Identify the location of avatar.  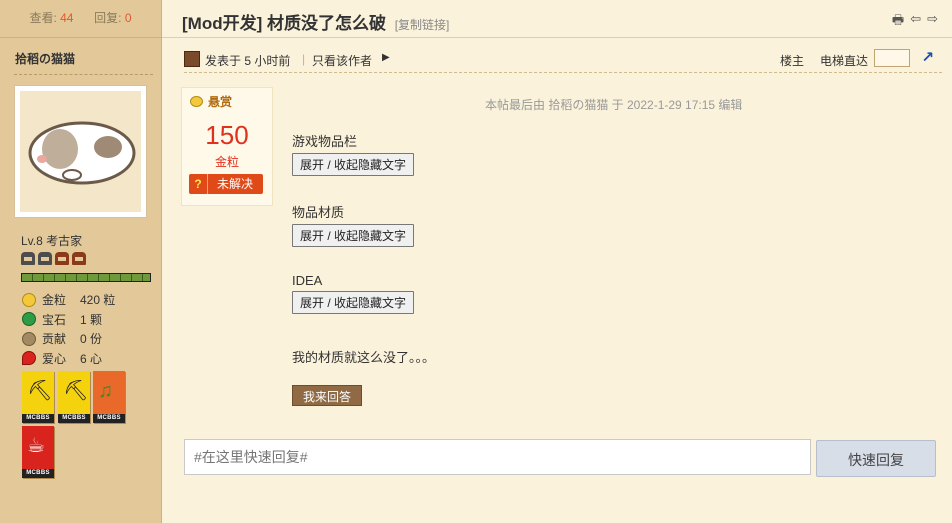
(80, 151).